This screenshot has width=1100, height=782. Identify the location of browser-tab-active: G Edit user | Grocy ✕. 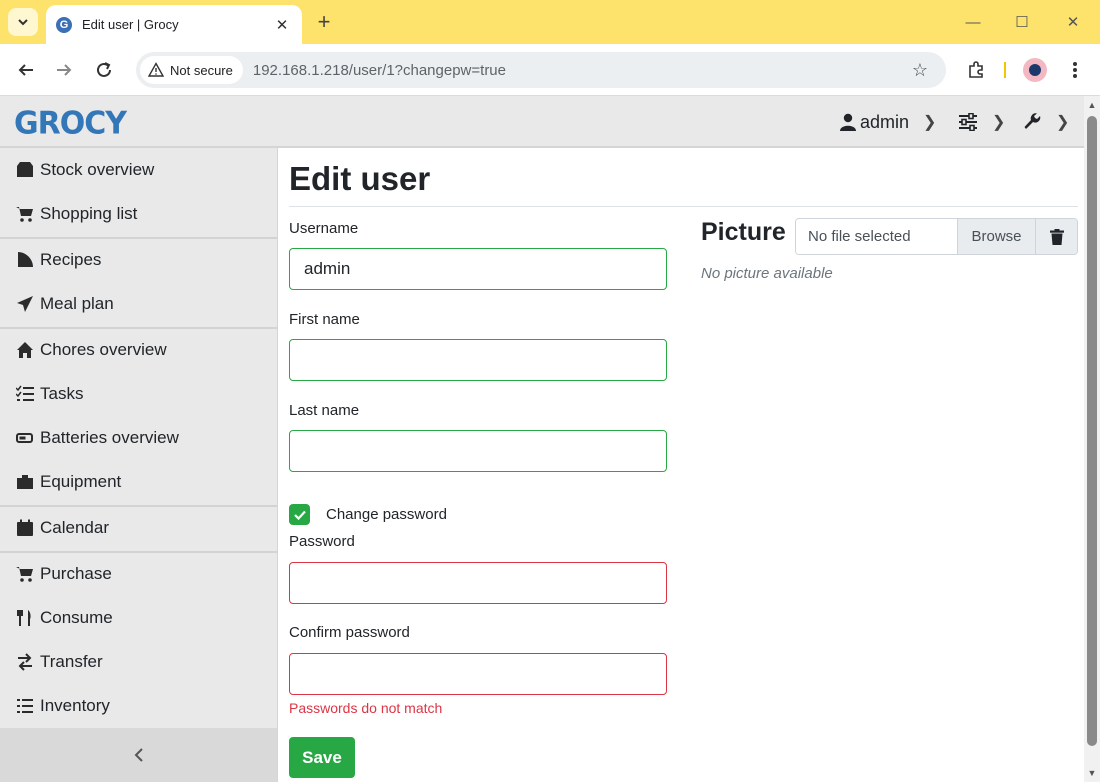
(174, 24).